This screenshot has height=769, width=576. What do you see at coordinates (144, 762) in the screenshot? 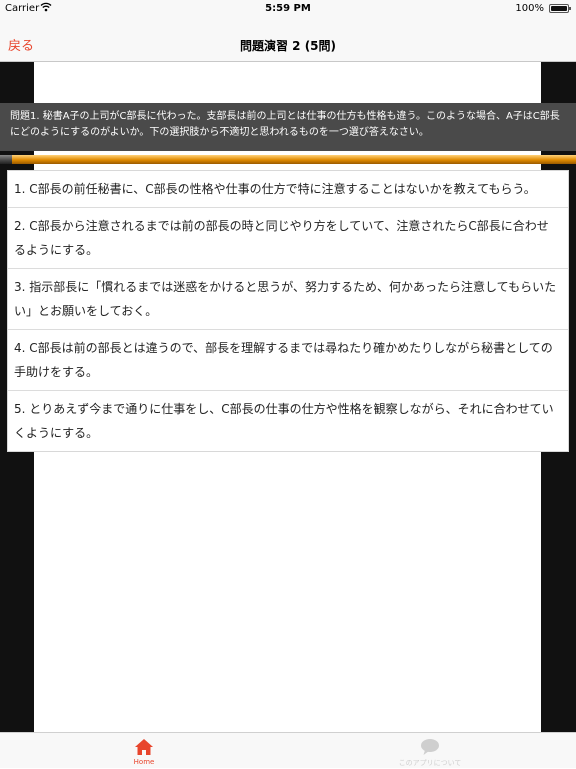
I see `tab-home-label: Home` at bounding box center [144, 762].